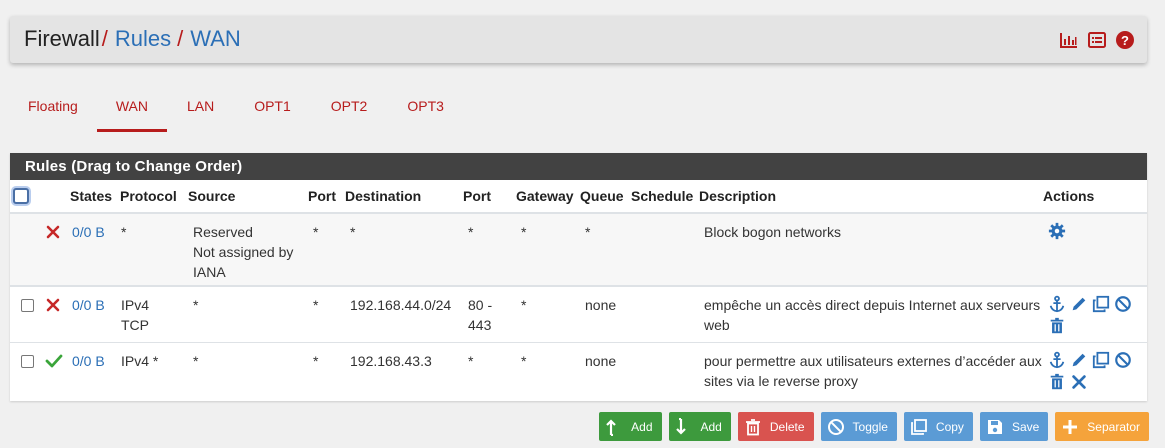 The image size is (1165, 448). Describe the element at coordinates (200, 113) in the screenshot. I see `tab-lan: LAN` at that location.